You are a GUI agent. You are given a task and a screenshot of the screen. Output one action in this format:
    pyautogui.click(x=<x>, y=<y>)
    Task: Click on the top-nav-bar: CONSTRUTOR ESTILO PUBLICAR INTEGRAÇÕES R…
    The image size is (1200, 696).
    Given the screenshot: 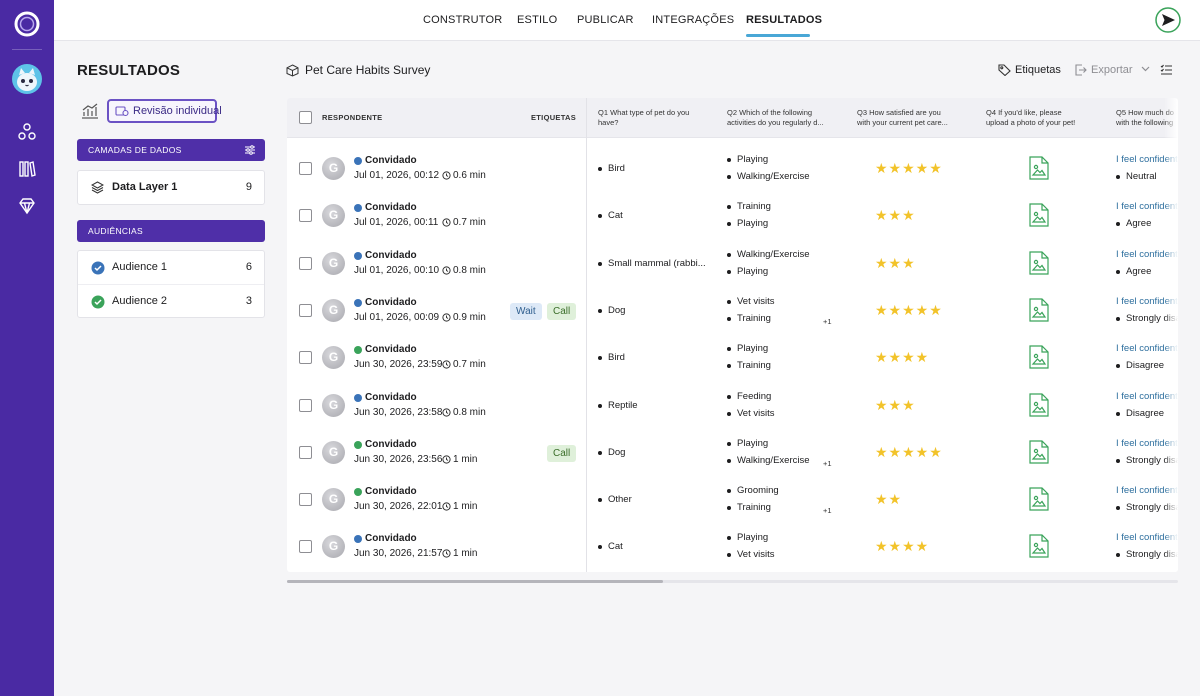 What is the action you would take?
    pyautogui.click(x=627, y=20)
    